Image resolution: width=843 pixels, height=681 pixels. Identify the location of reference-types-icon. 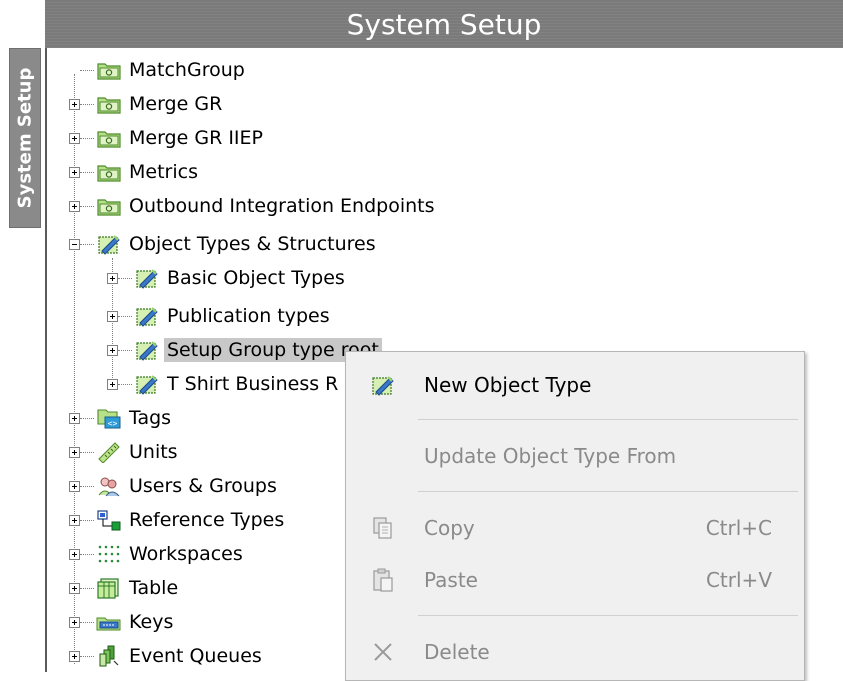
(109, 520).